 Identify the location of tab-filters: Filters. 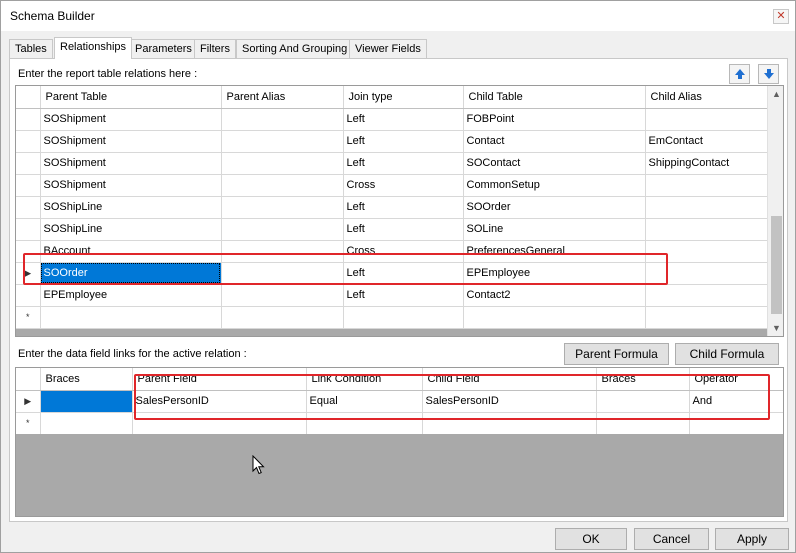
(215, 48).